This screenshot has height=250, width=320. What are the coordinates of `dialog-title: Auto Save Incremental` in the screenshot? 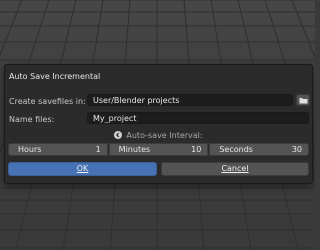 It's located at (55, 76).